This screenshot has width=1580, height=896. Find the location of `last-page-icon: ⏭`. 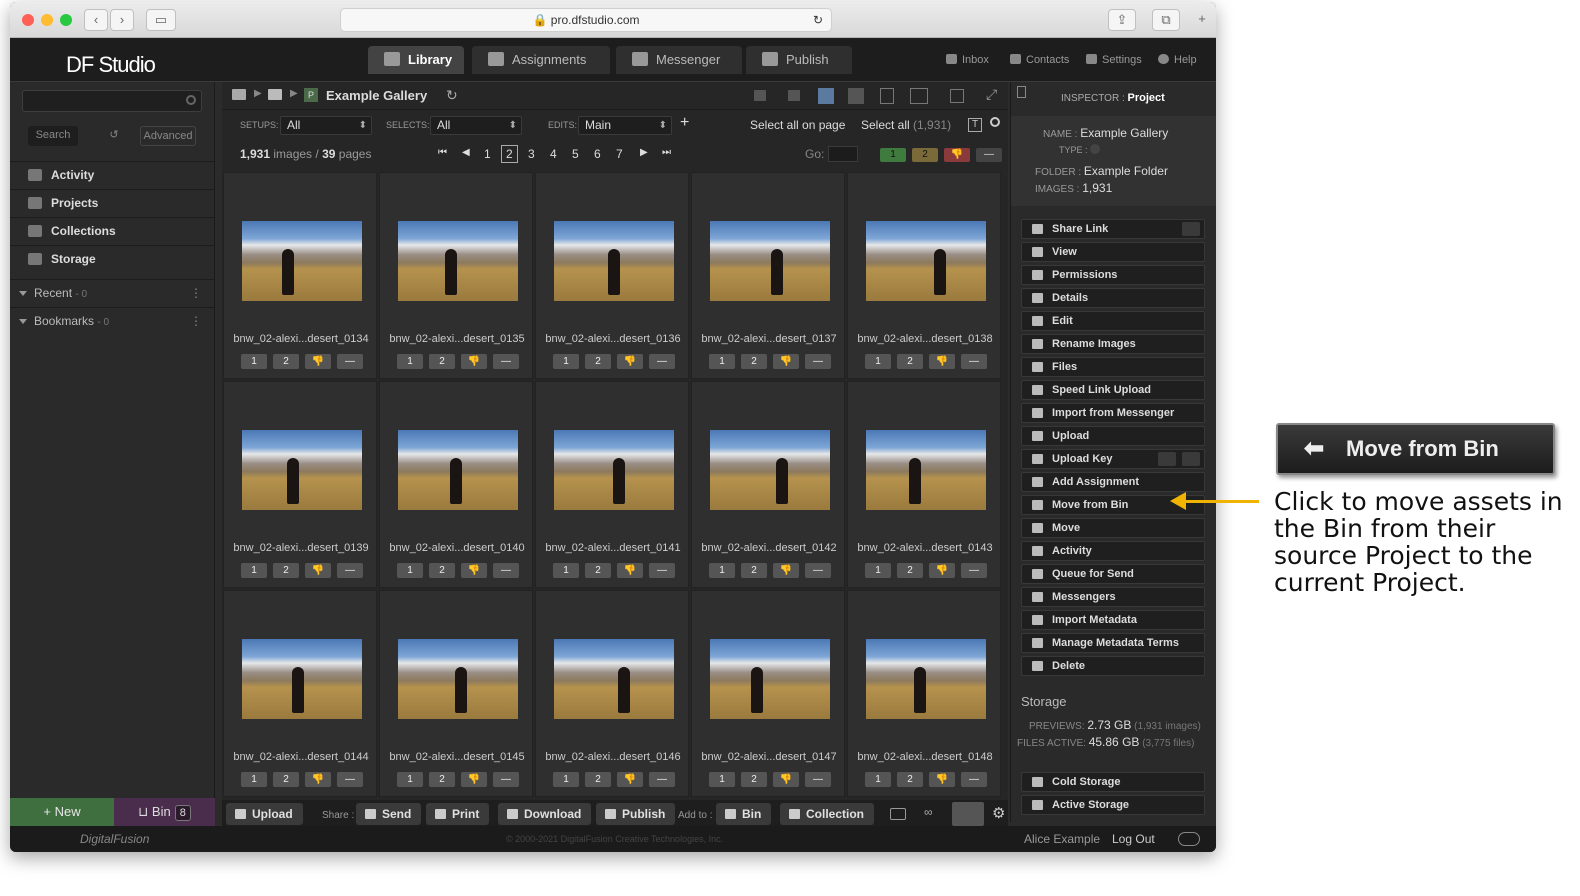

last-page-icon: ⏭ is located at coordinates (666, 152).